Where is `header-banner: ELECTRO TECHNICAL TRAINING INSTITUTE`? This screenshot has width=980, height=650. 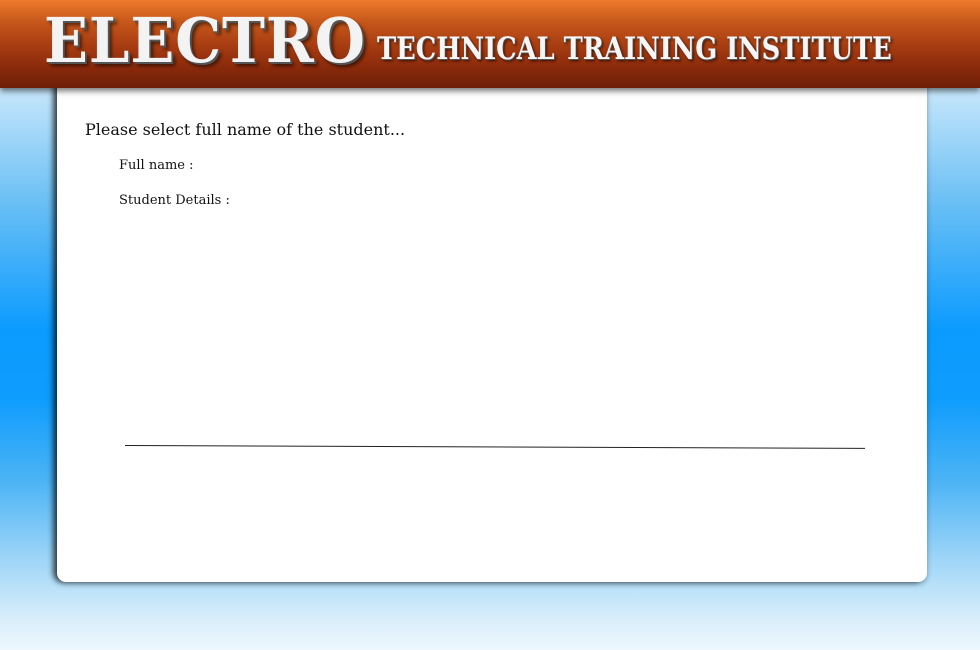 header-banner: ELECTRO TECHNICAL TRAINING INSTITUTE is located at coordinates (490, 44).